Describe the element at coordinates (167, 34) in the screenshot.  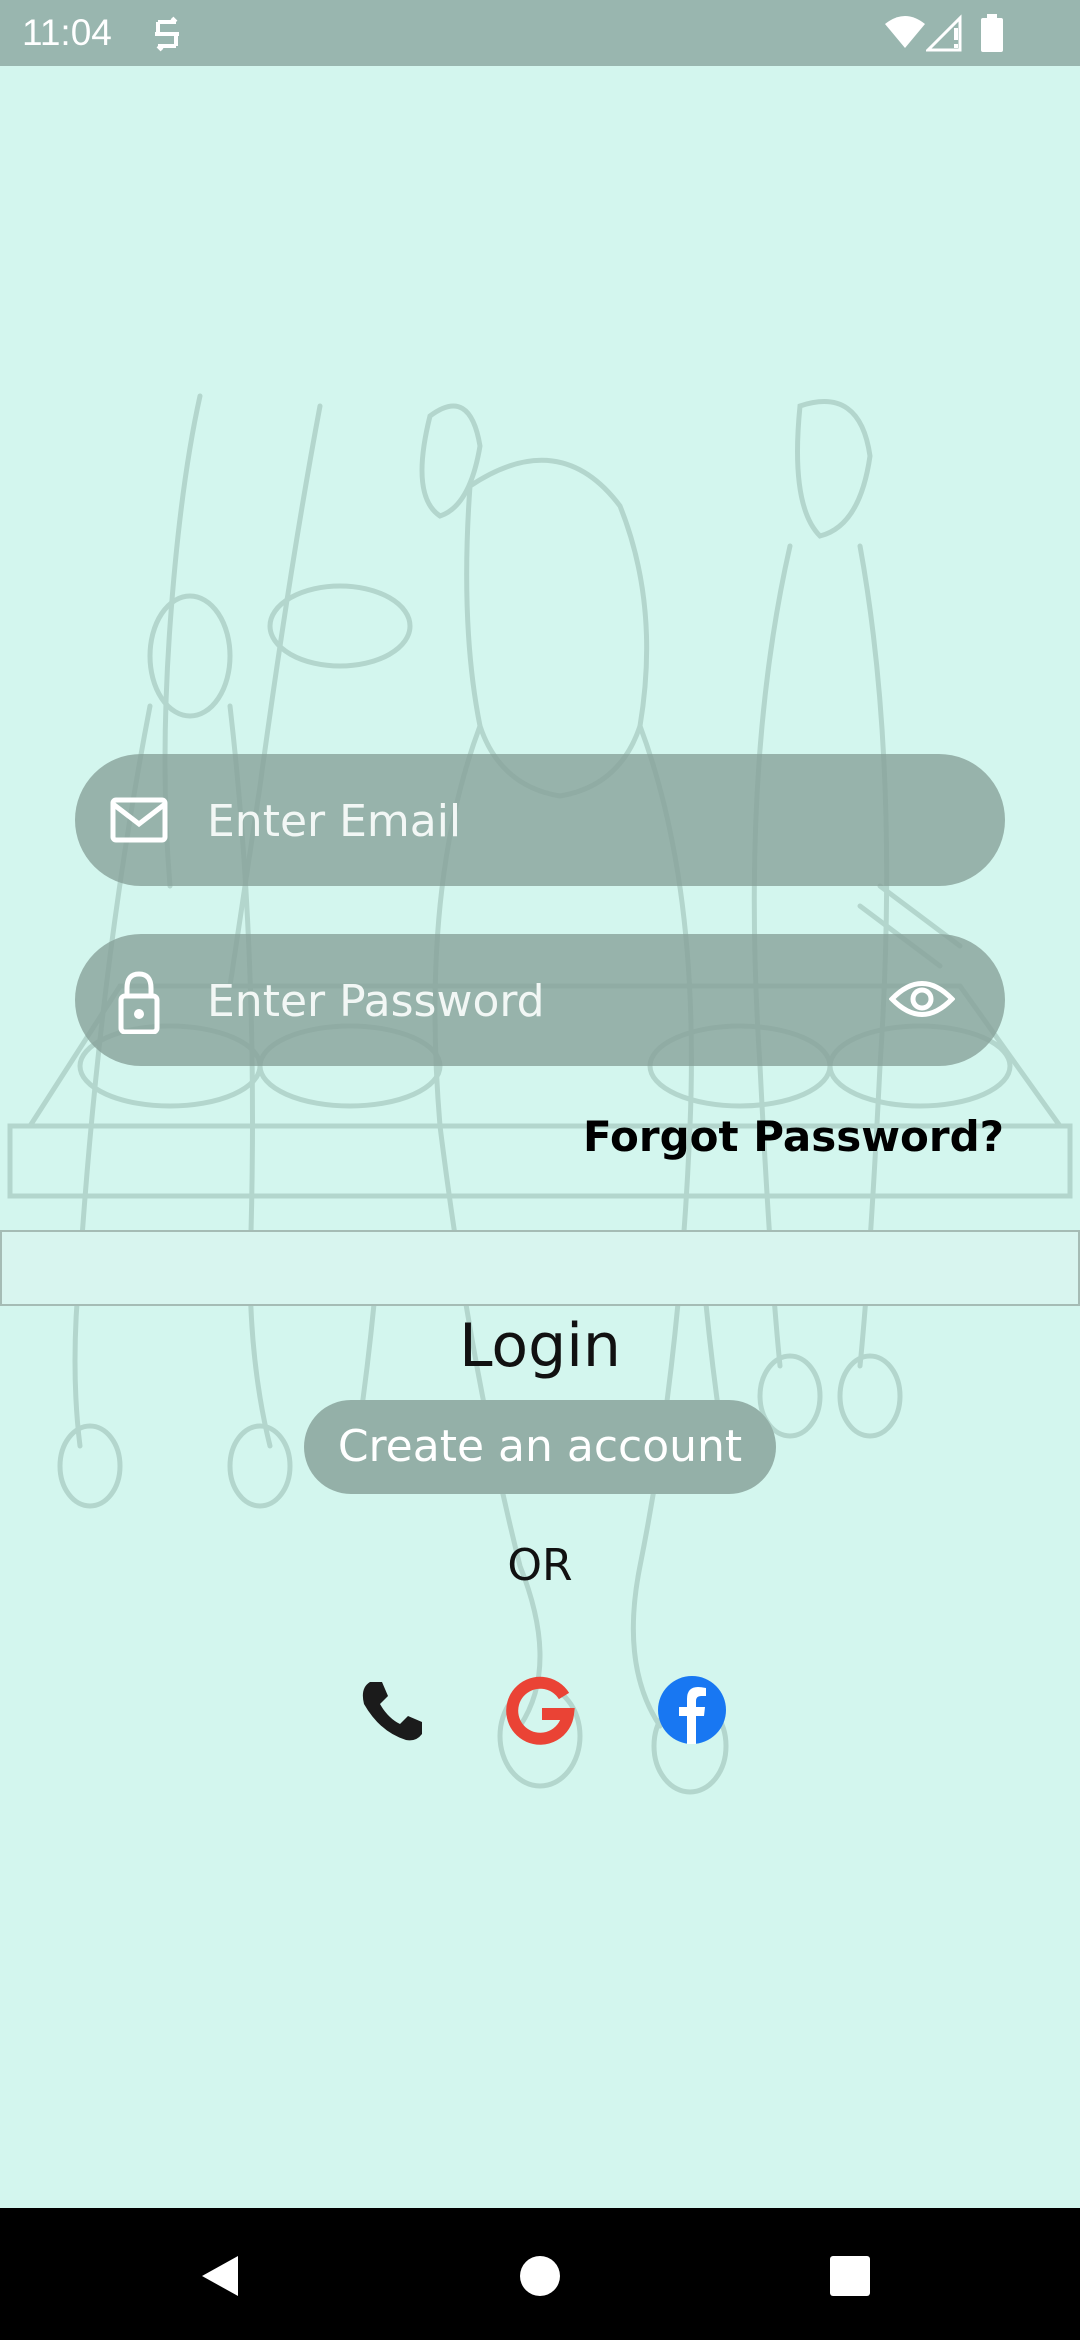
I see `sync-icon` at that location.